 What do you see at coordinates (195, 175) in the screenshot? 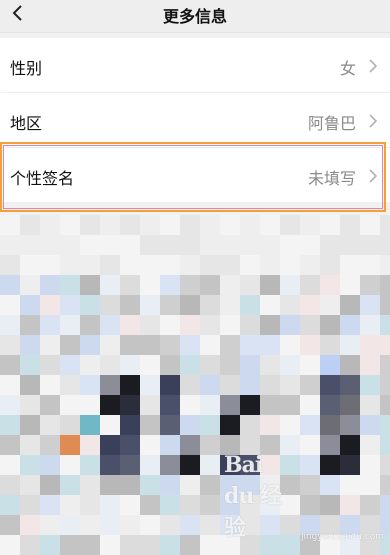
I see `list-item-signature: 个性签名 未填写` at bounding box center [195, 175].